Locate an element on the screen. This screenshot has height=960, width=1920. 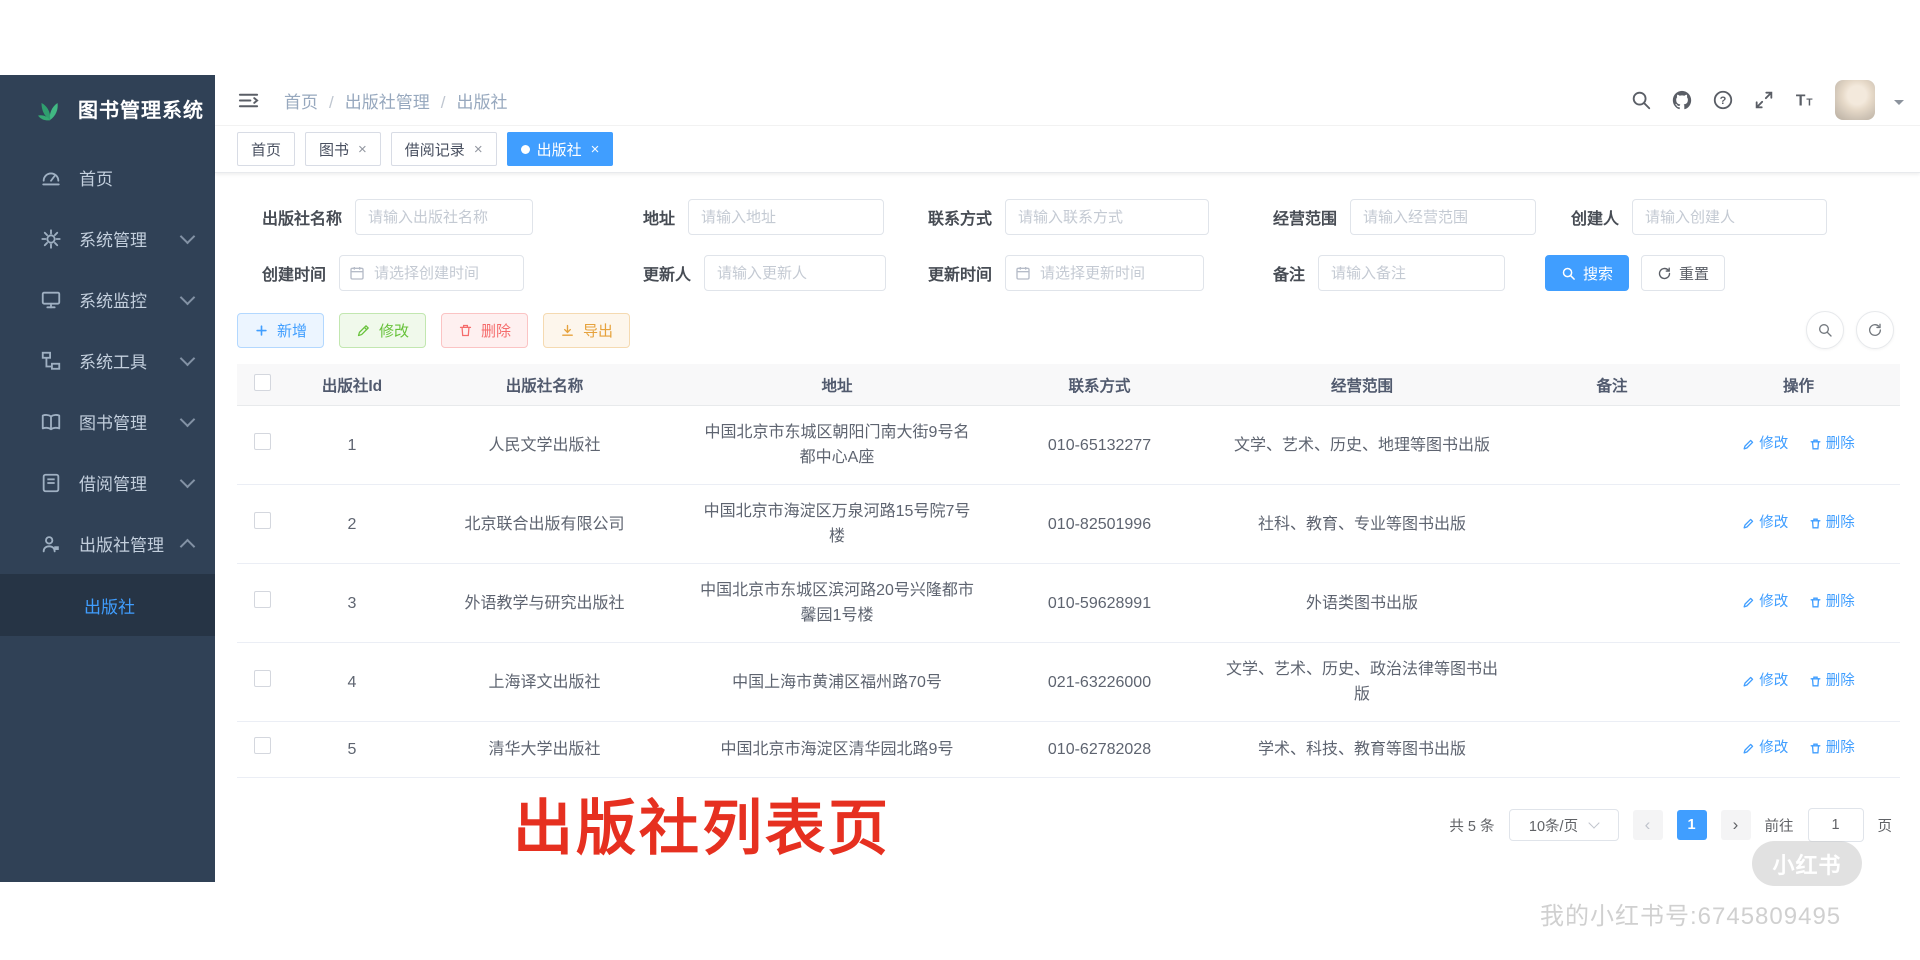
page-size-select: 10条/页 is located at coordinates (1563, 825).